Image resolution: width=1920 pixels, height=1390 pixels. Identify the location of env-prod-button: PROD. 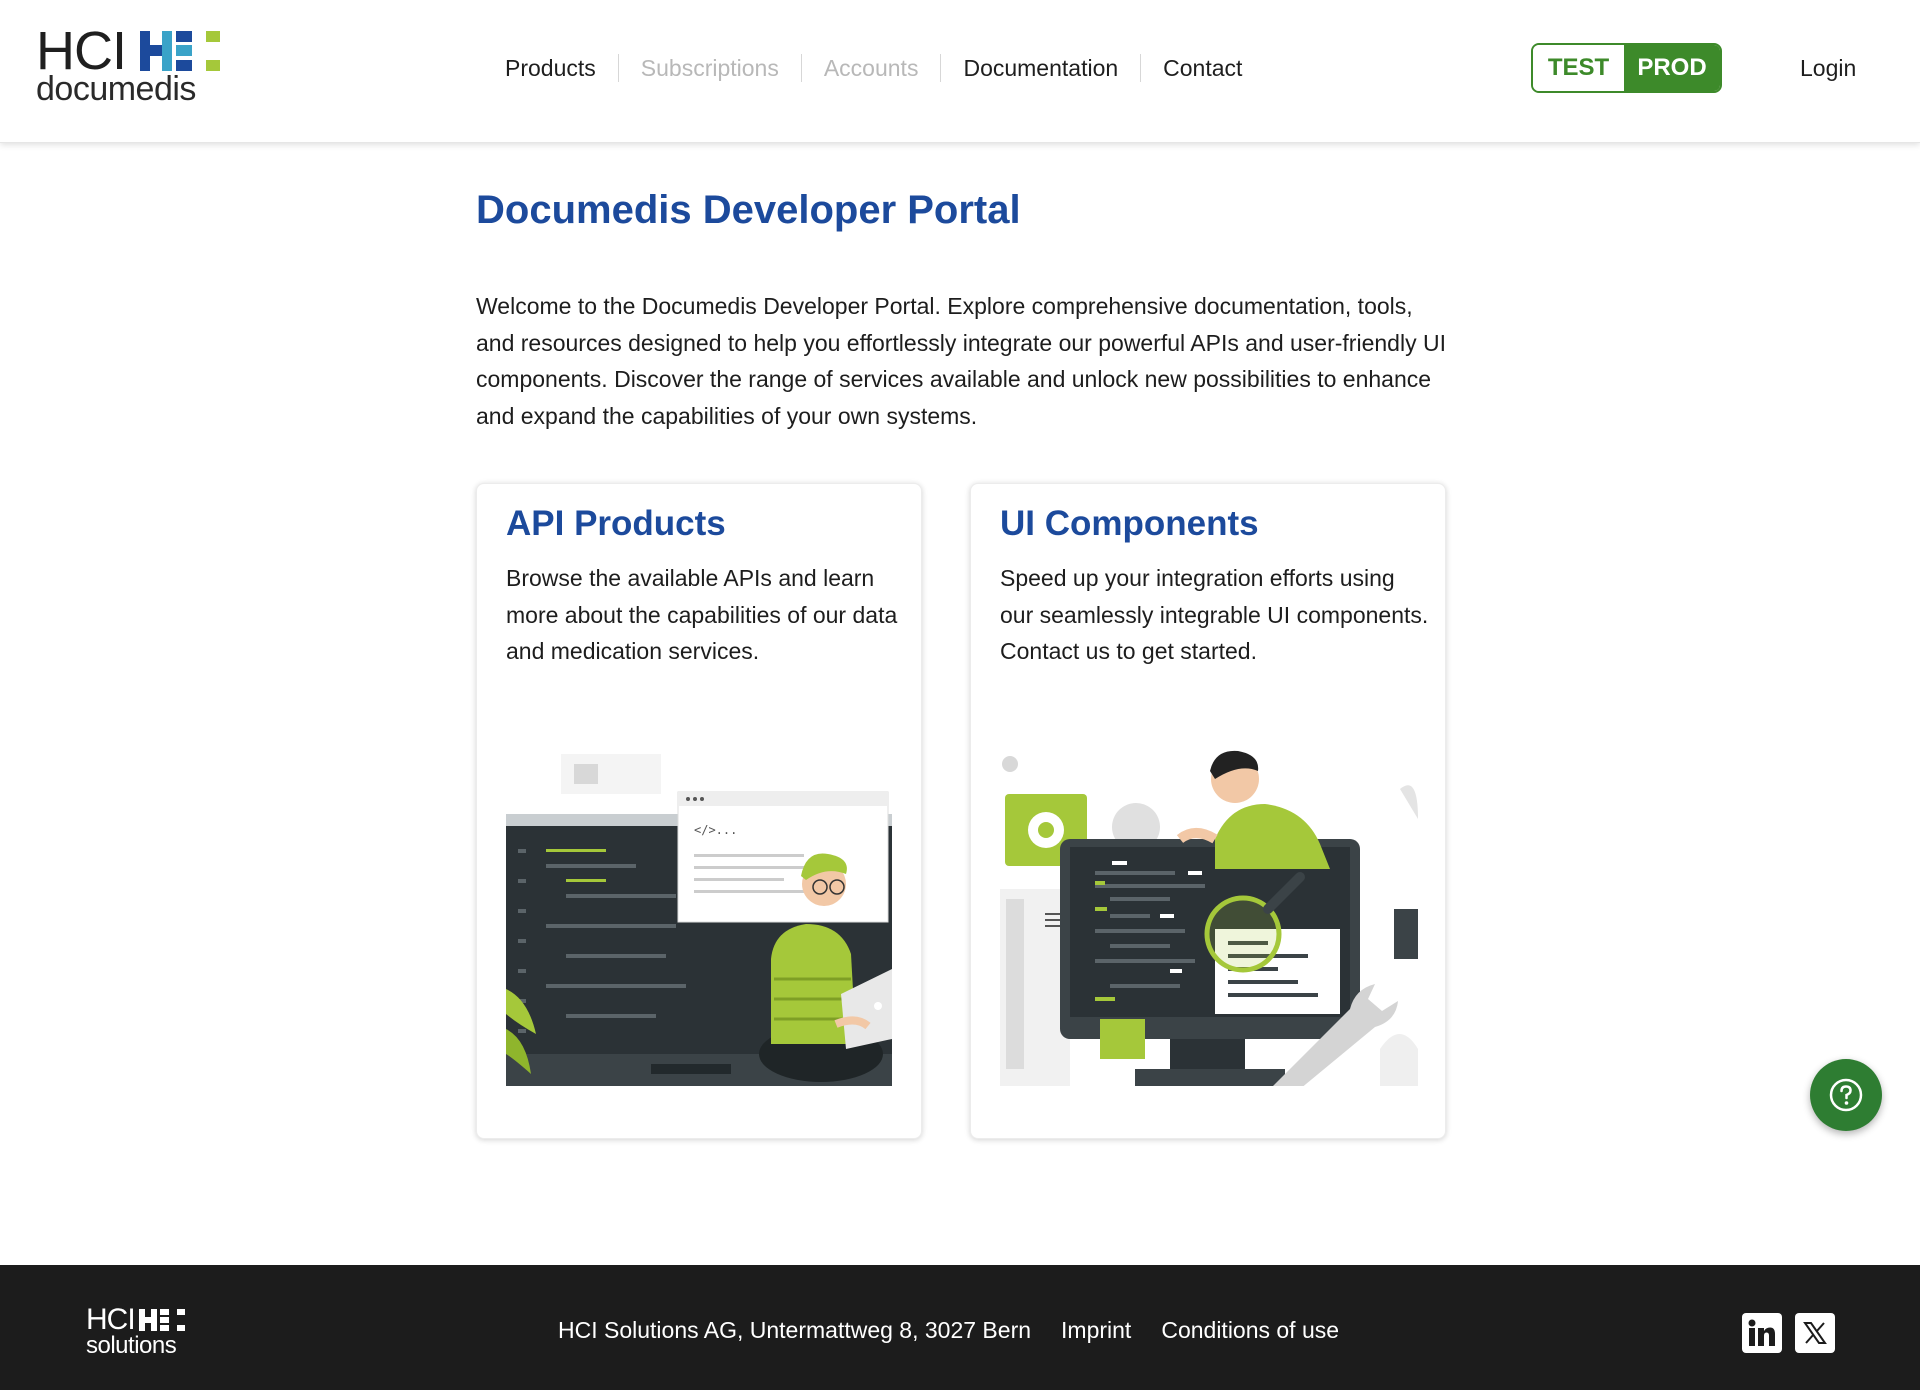
(1672, 68).